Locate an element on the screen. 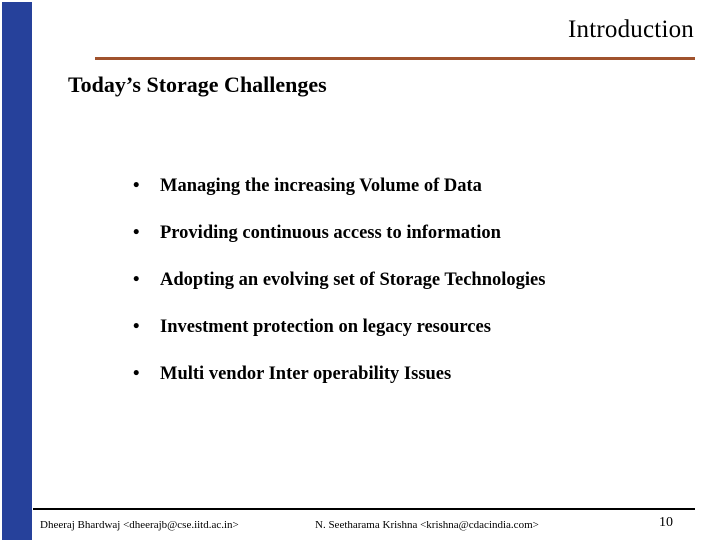  slide-page-number: 10 is located at coordinates (666, 522).